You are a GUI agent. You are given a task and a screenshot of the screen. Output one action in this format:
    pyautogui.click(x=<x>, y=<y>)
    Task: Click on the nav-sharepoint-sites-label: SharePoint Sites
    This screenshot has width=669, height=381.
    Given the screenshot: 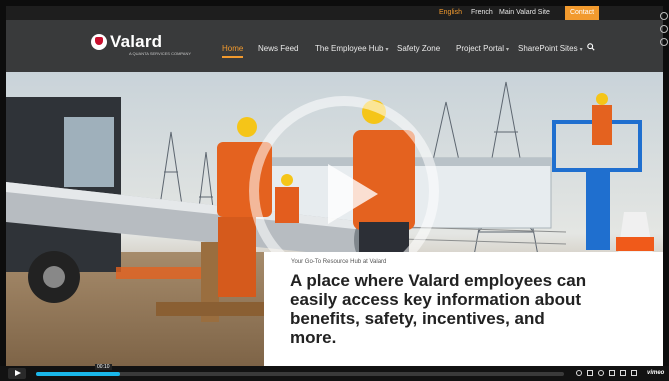 What is the action you would take?
    pyautogui.click(x=548, y=48)
    